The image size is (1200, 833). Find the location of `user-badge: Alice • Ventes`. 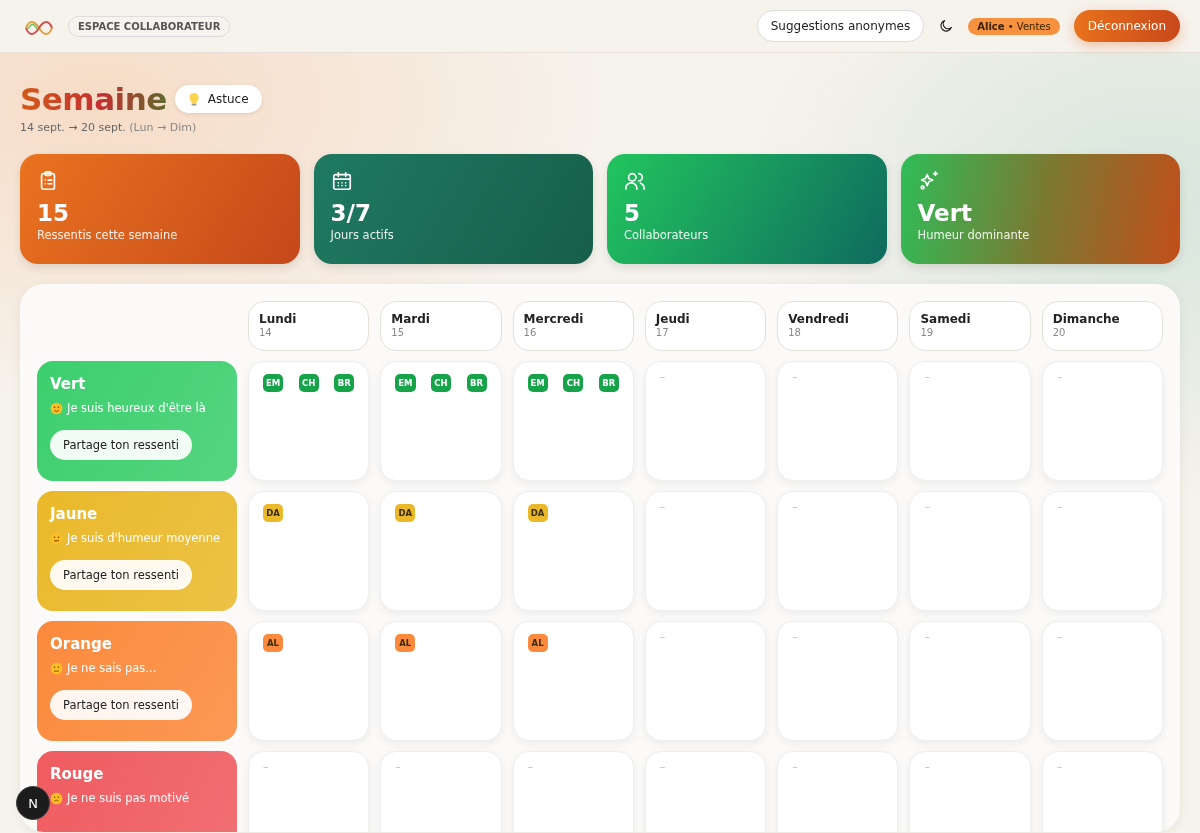

user-badge: Alice • Ventes is located at coordinates (1014, 26).